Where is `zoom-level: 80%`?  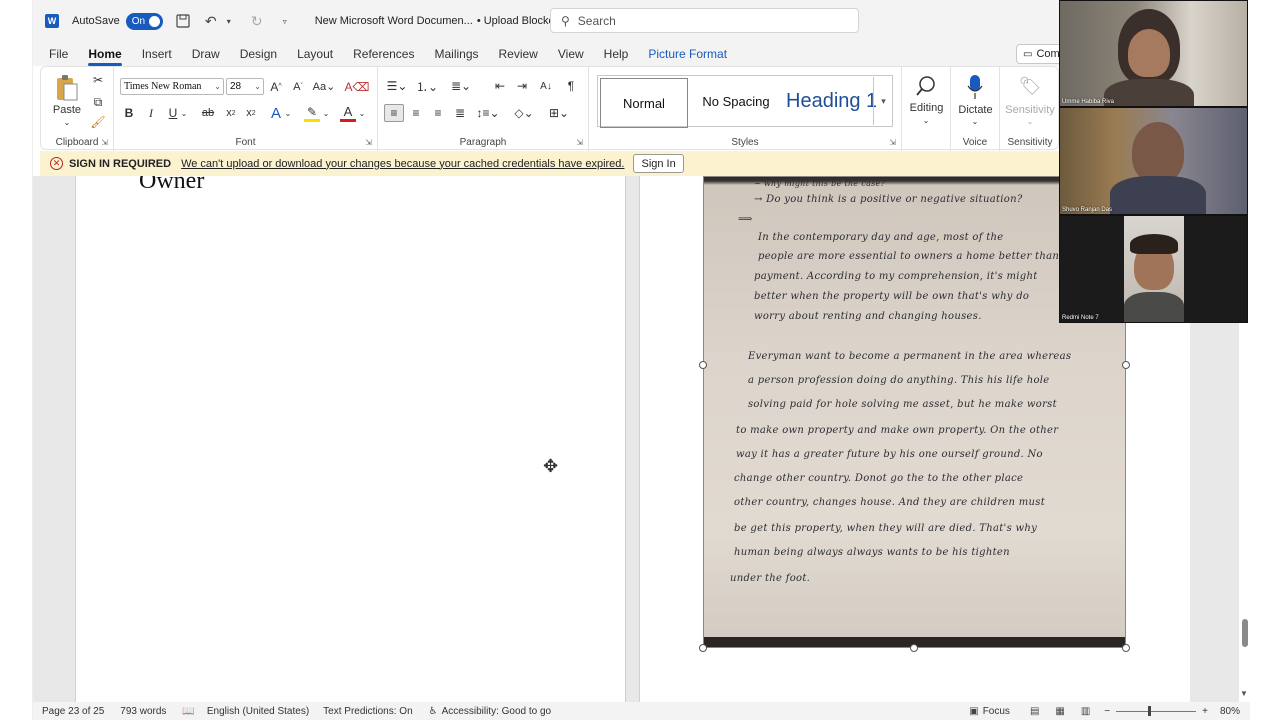
zoom-level: 80% is located at coordinates (1230, 711).